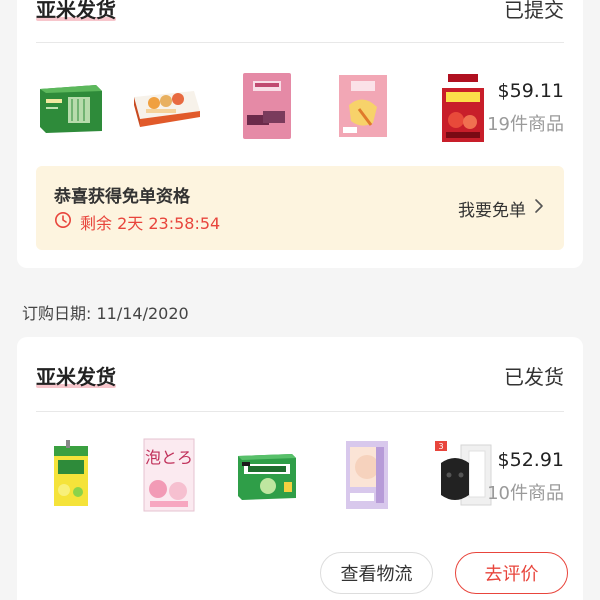 The image size is (600, 600). I want to click on order-summary: $59.11 19件商品, so click(525, 108).